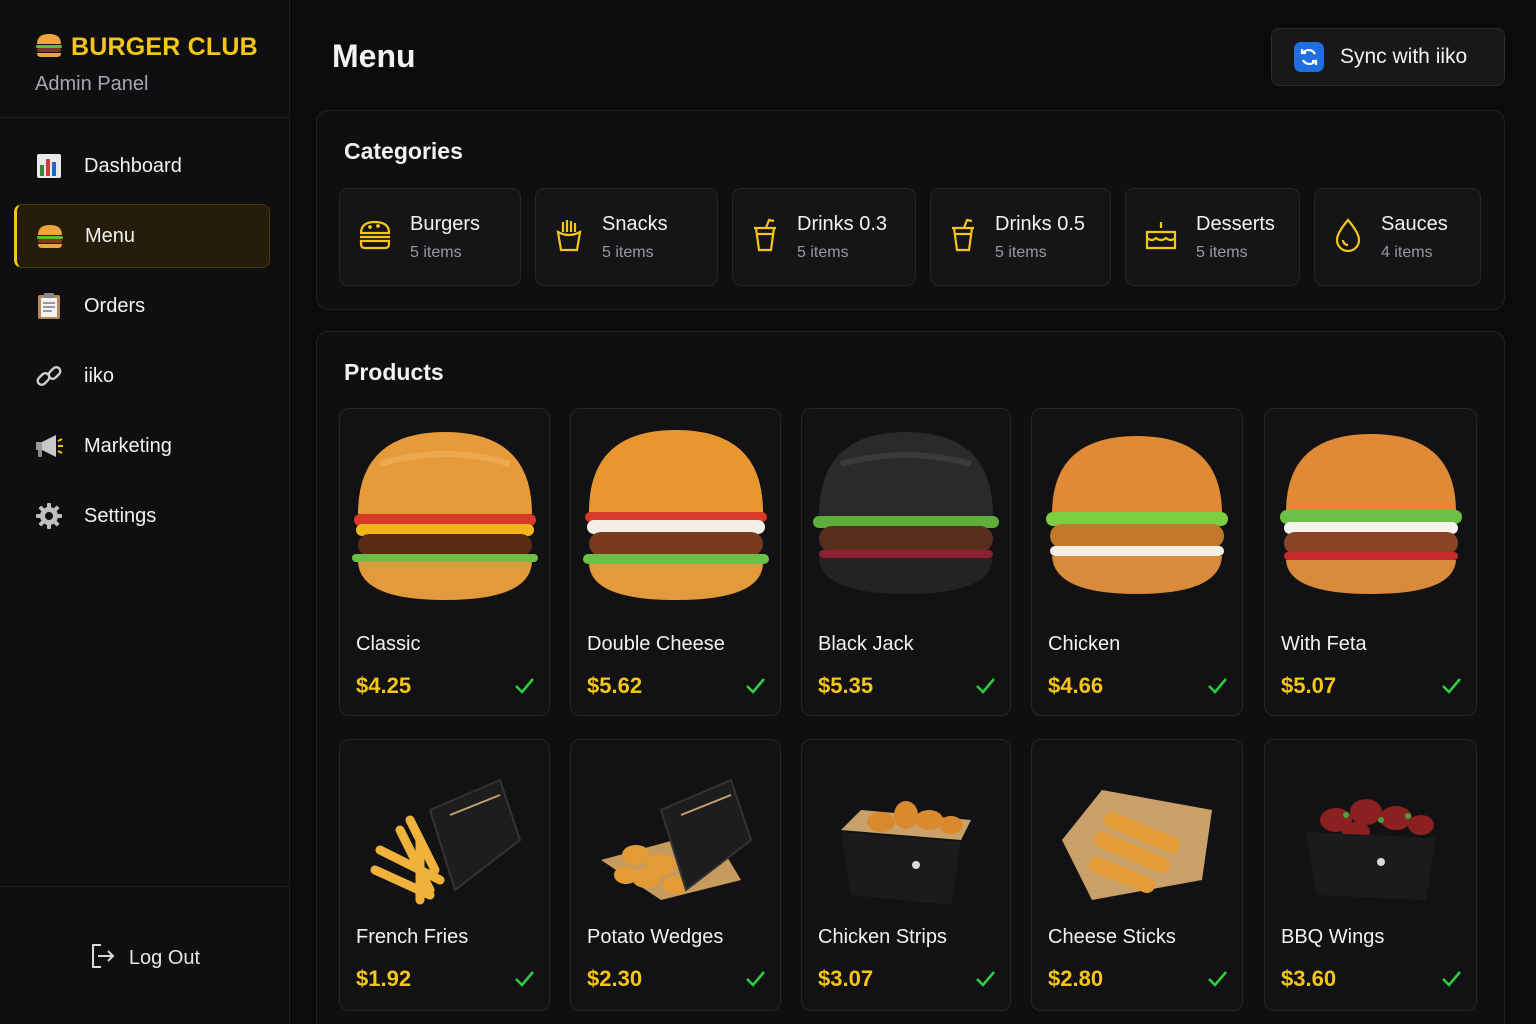  I want to click on sidebar-item-label: Marketing, so click(128, 445).